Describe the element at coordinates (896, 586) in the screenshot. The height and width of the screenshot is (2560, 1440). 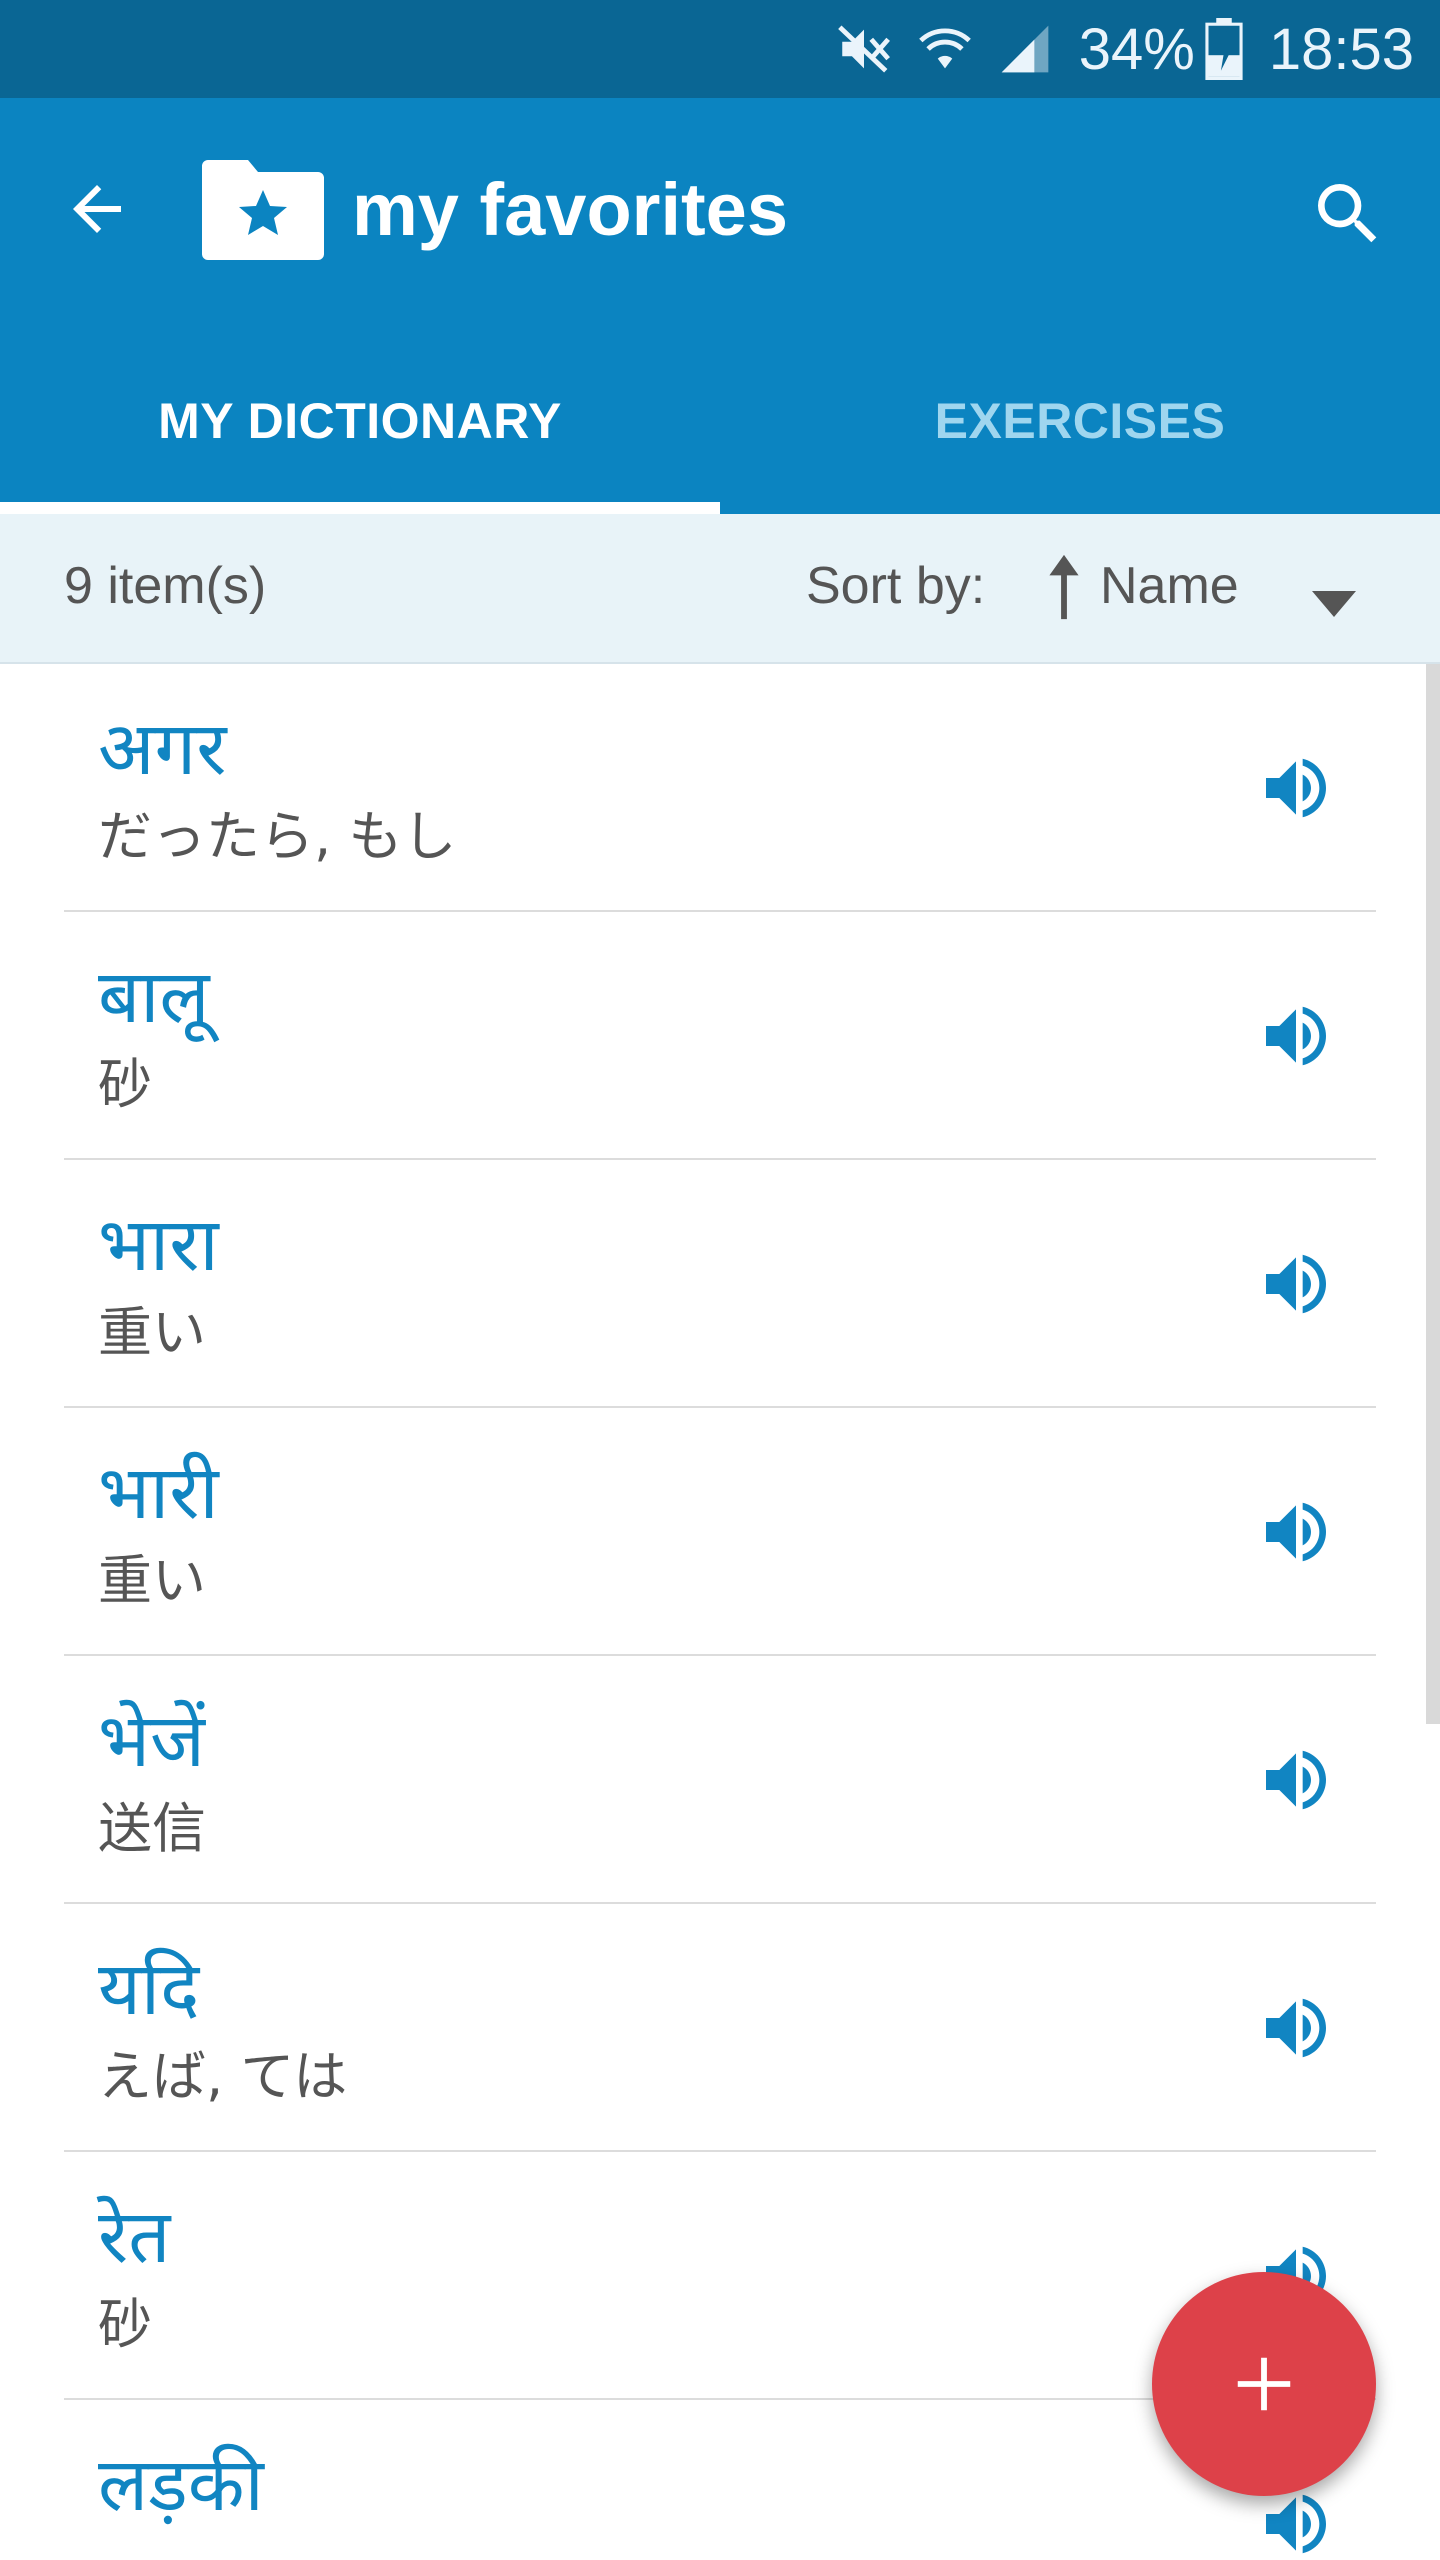
I see `sort-label: Sort by:` at that location.